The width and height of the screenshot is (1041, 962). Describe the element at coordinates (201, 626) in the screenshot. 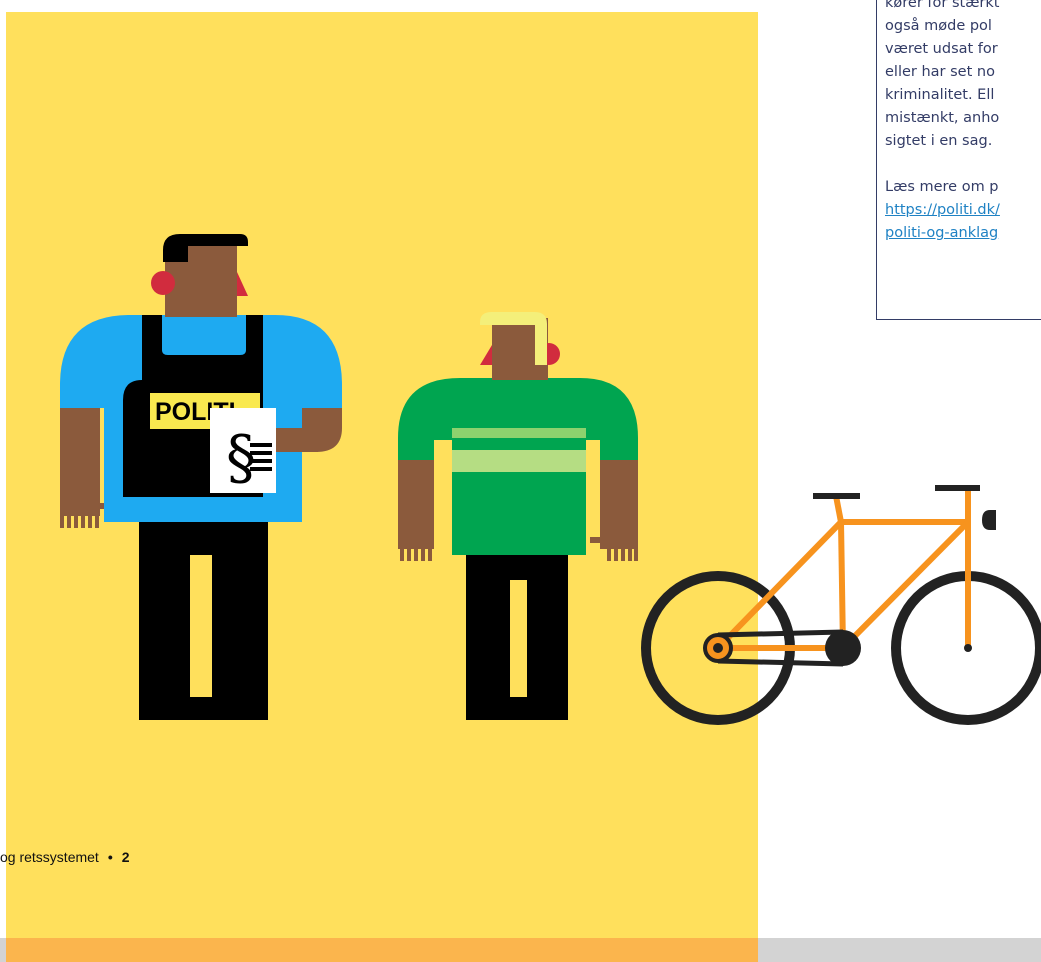

I see `legs-gap` at that location.